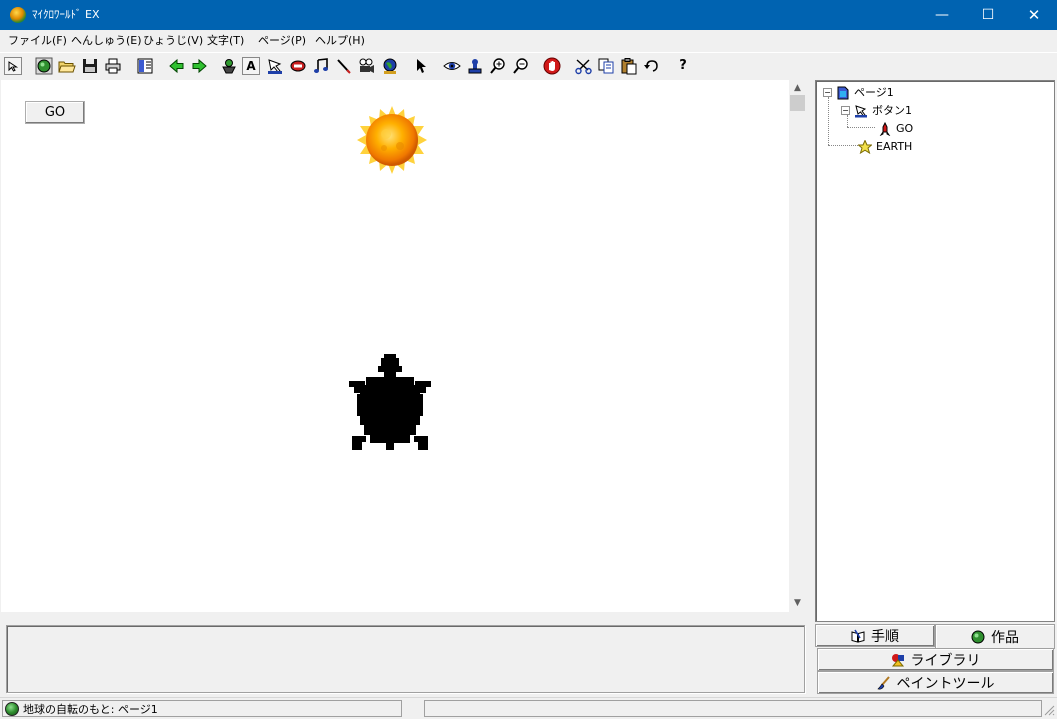 The width and height of the screenshot is (1057, 719). Describe the element at coordinates (251, 66) in the screenshot. I see `text-tool-icon: A` at that location.